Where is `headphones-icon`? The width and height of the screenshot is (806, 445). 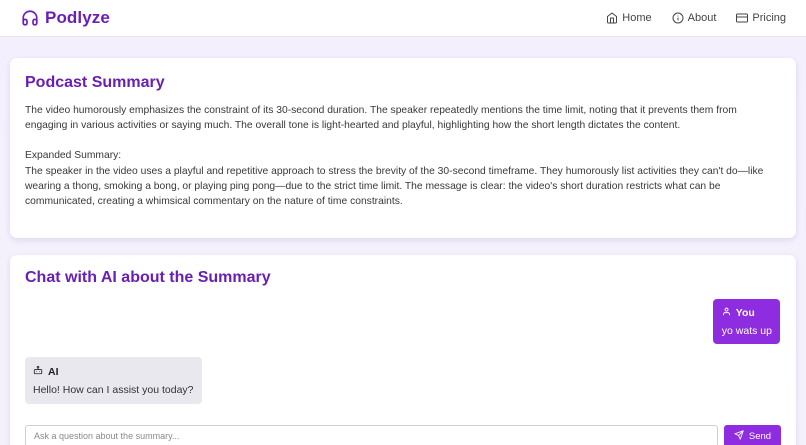 headphones-icon is located at coordinates (30, 18).